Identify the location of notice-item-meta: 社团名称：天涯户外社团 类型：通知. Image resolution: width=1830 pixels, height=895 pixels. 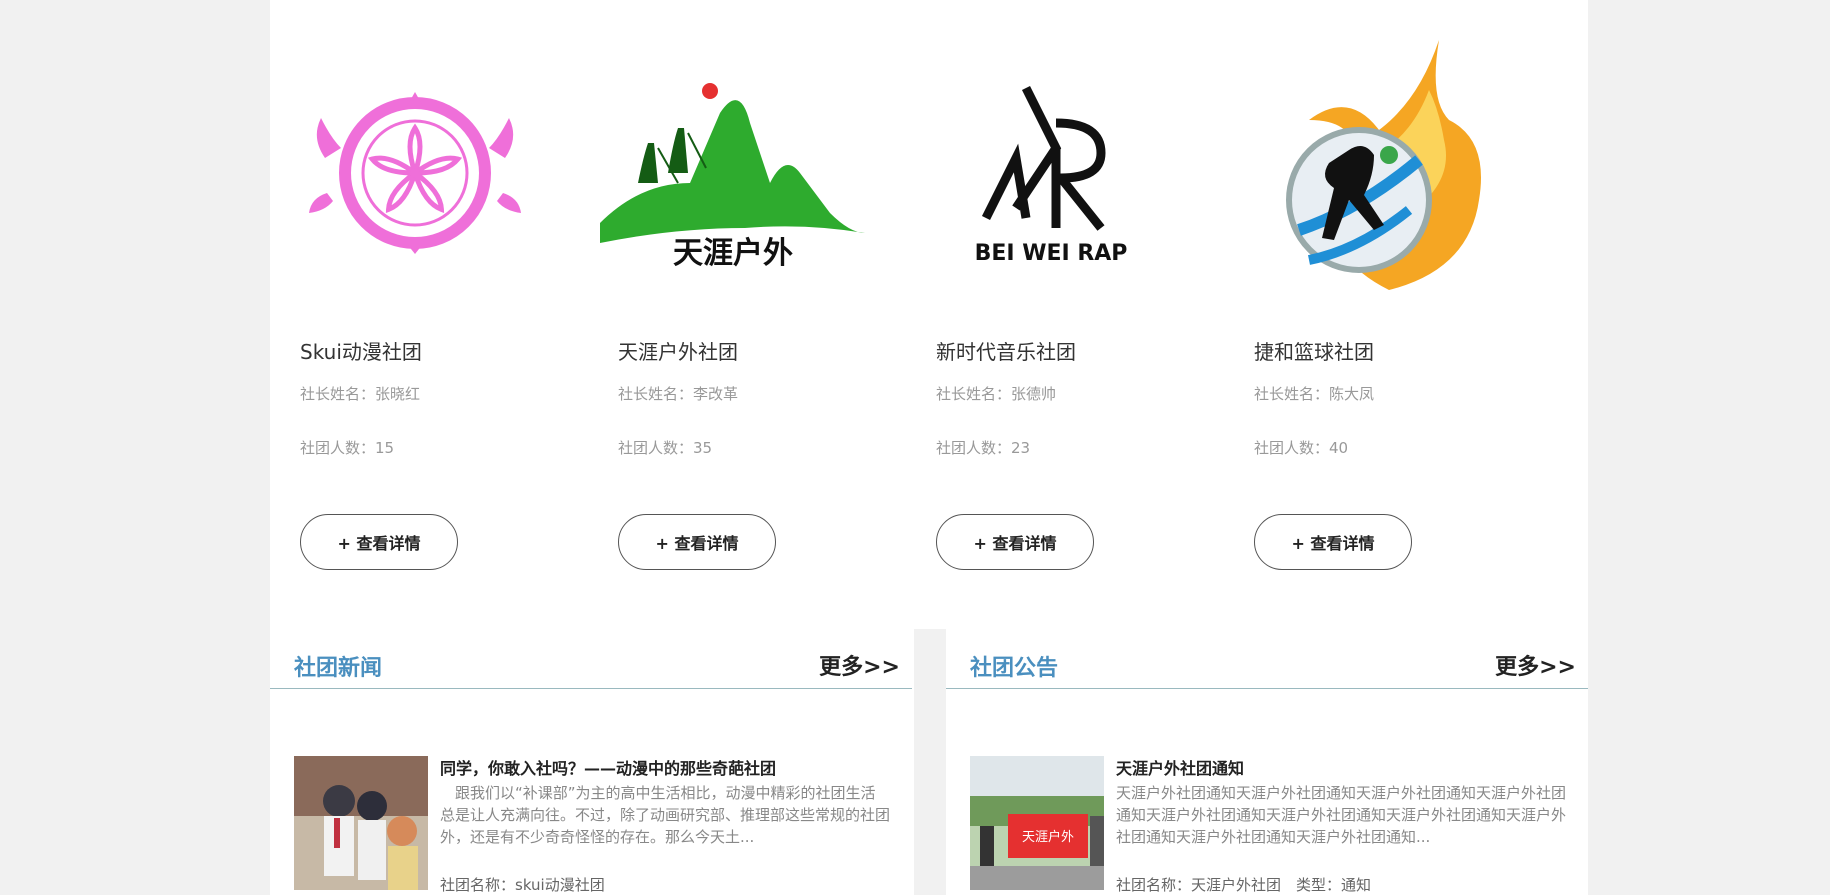
(1244, 885).